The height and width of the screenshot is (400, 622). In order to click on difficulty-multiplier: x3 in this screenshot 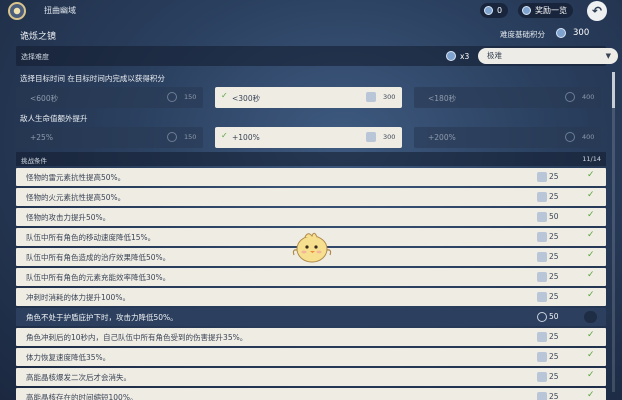, I will do `click(465, 56)`.